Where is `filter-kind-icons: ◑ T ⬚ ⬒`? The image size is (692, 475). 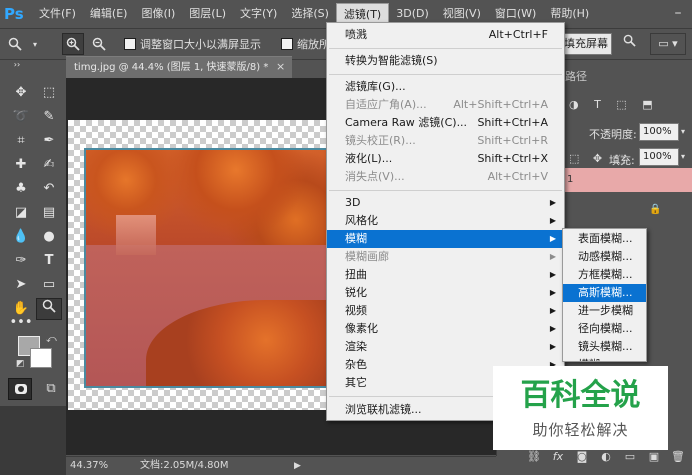 filter-kind-icons: ◑ T ⬚ ⬒ is located at coordinates (614, 104).